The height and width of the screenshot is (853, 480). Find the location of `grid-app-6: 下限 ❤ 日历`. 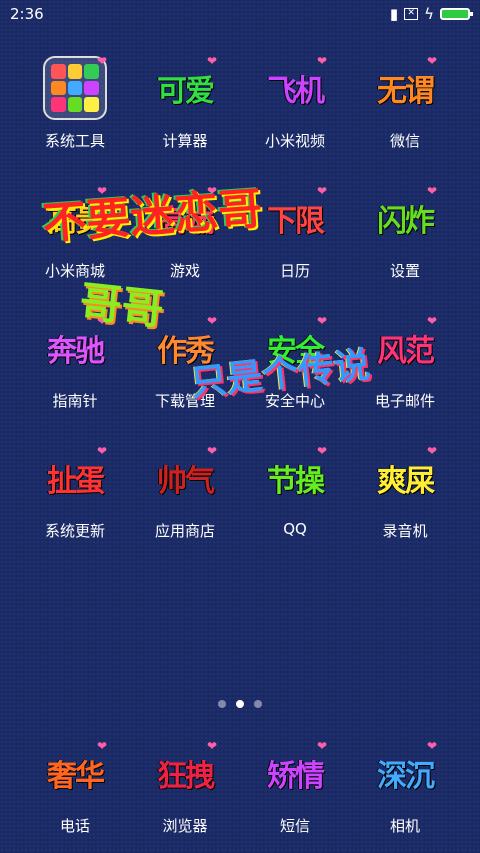

grid-app-6: 下限 ❤ 日历 is located at coordinates (295, 235).